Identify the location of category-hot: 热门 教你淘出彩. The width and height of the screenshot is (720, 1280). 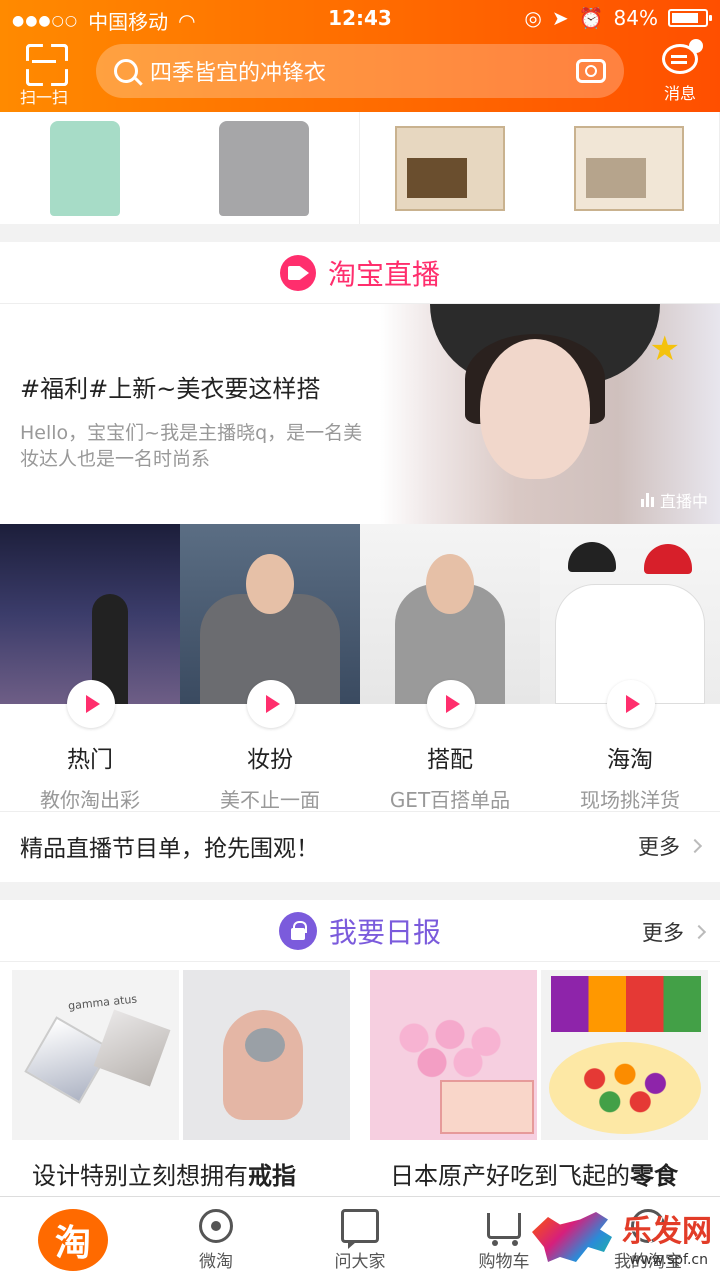
(90, 668).